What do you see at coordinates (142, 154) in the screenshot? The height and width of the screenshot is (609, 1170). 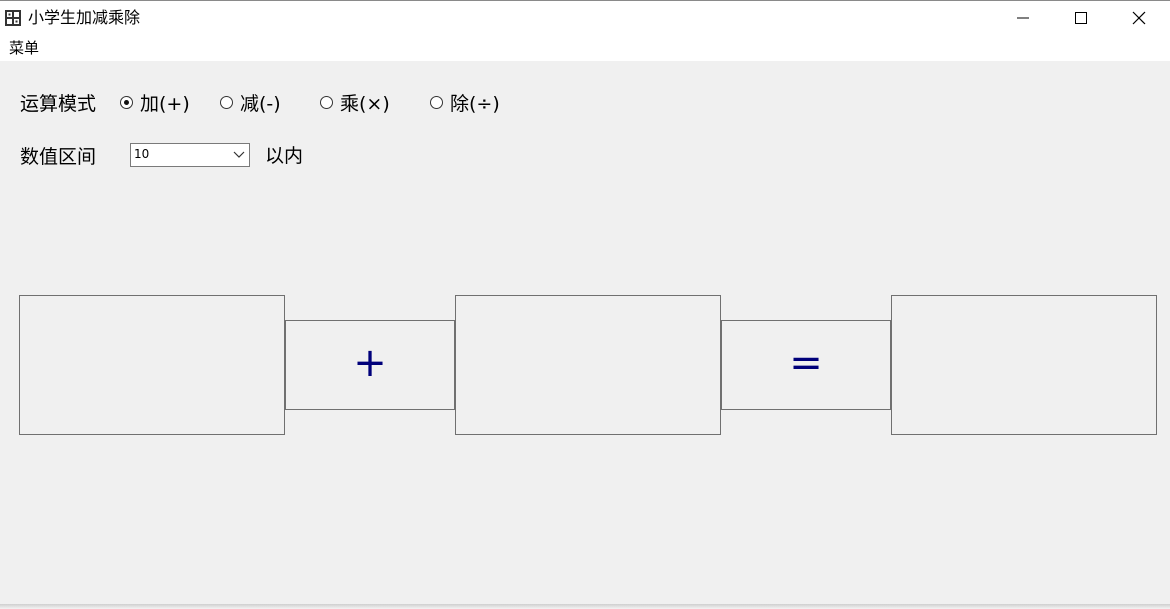 I see `range-select-value: 10` at bounding box center [142, 154].